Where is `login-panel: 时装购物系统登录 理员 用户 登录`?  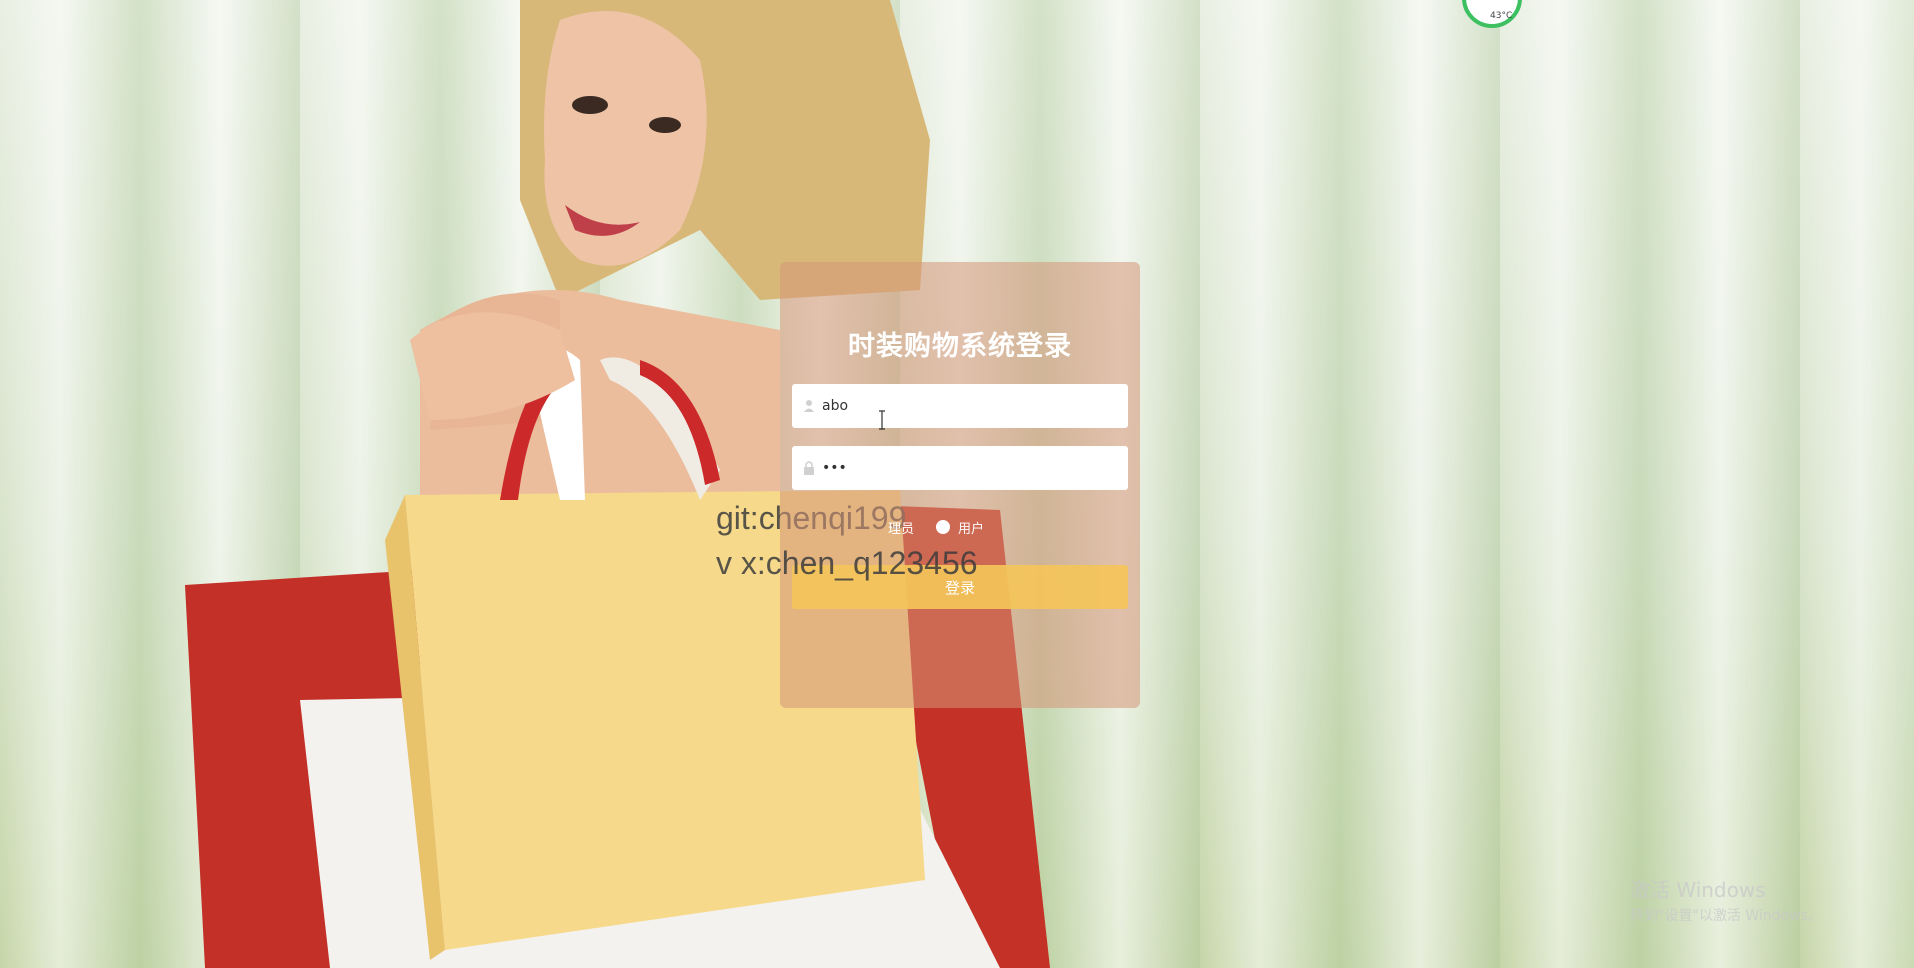
login-panel: 时装购物系统登录 理员 用户 登录 is located at coordinates (960, 485).